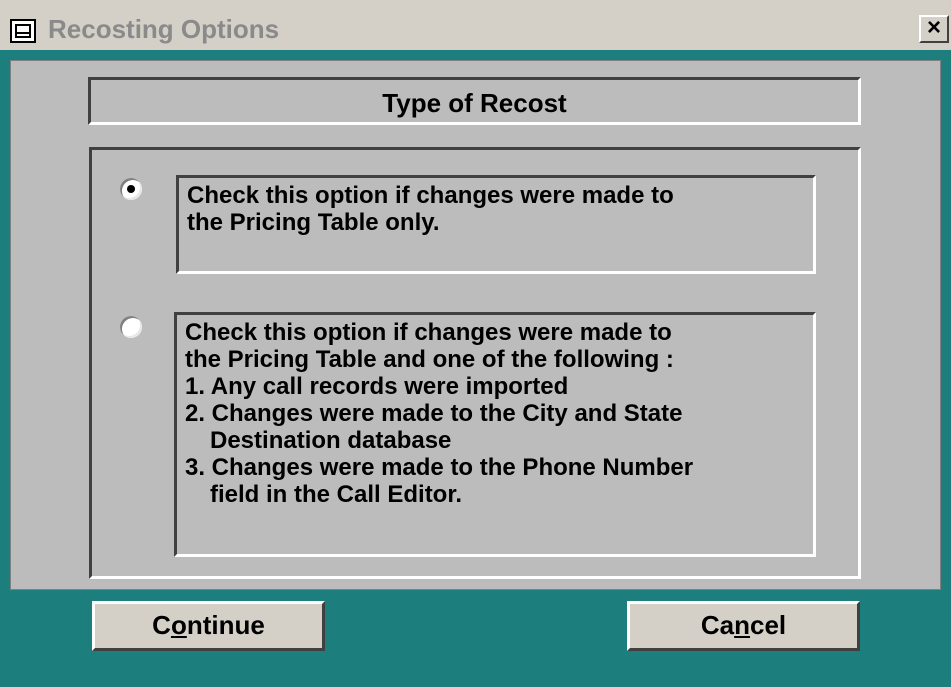  I want to click on option-text-line: Destination database, so click(331, 440).